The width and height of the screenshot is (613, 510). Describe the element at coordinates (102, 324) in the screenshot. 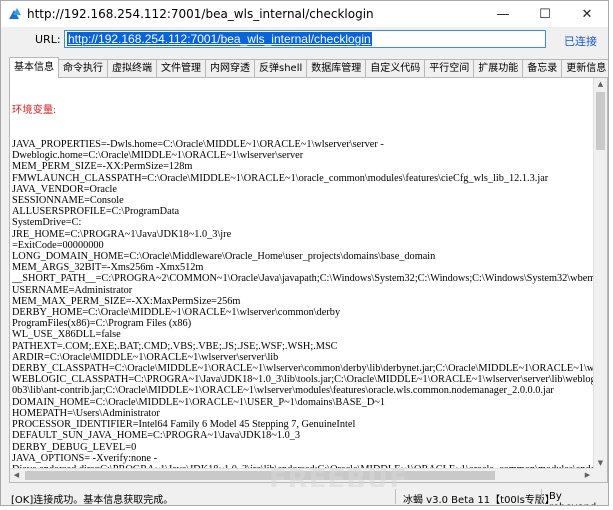

I see `env-line: ProgramFiles(x86)=C:\Program Files (x86)` at that location.